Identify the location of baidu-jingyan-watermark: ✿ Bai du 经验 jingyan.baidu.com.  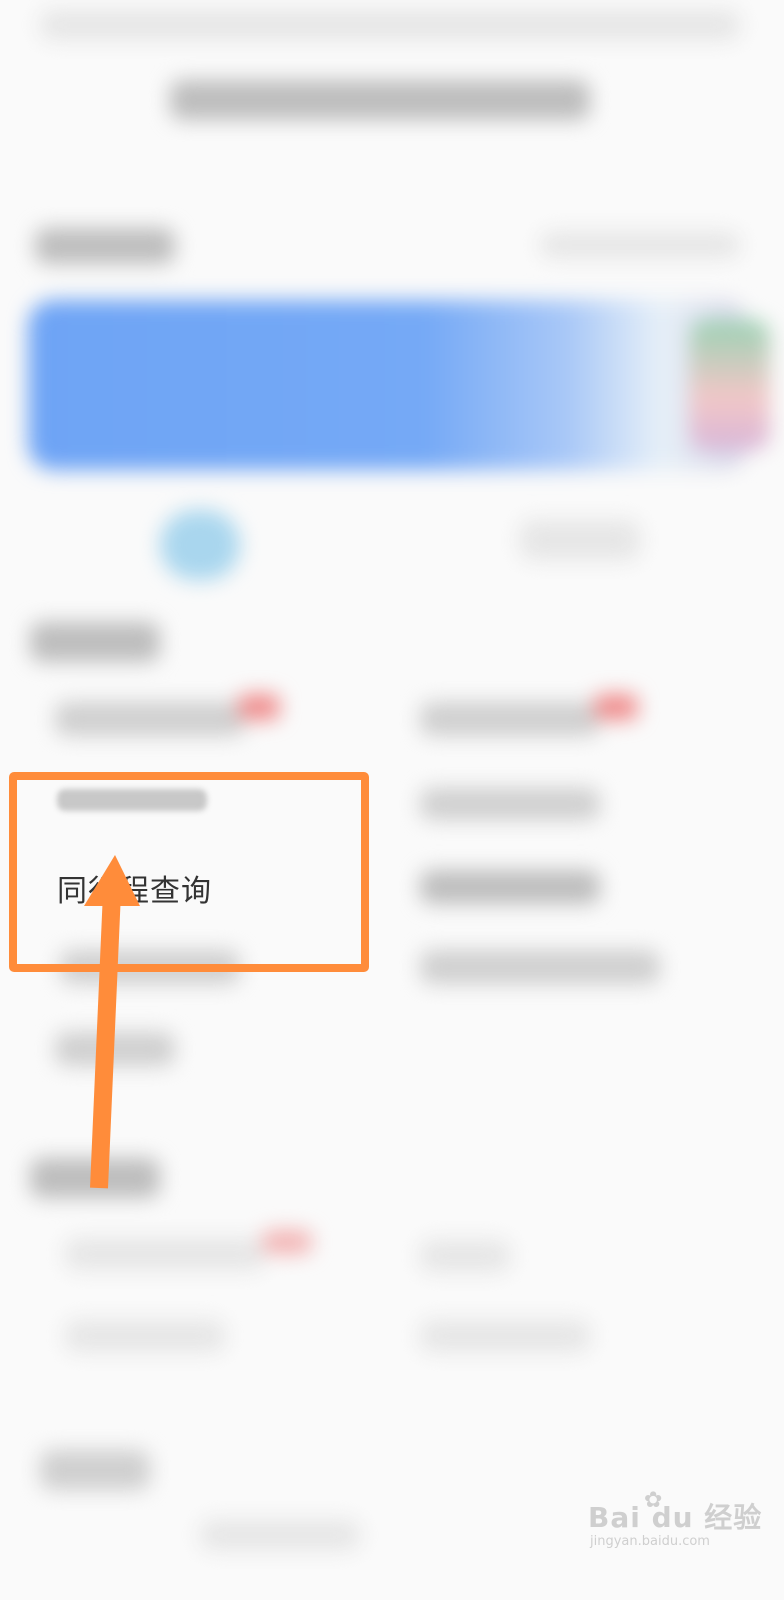
(674, 1523).